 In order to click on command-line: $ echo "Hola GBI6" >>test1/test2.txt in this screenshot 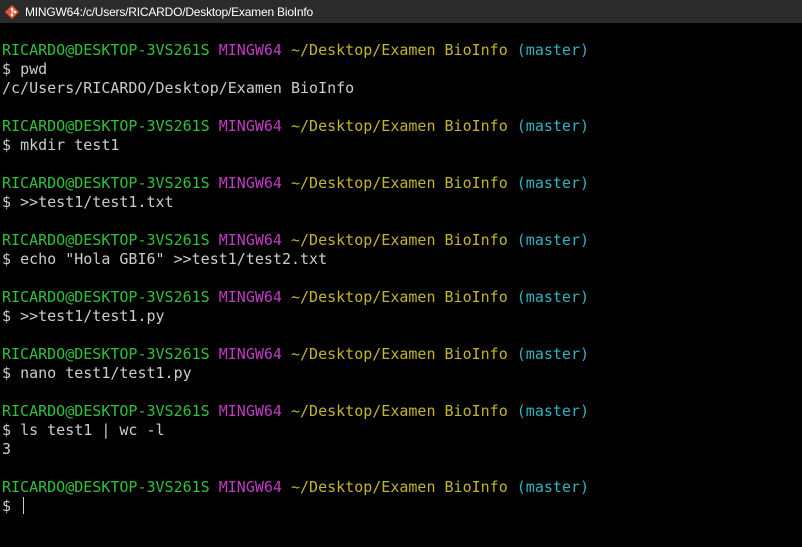, I will do `click(164, 259)`.